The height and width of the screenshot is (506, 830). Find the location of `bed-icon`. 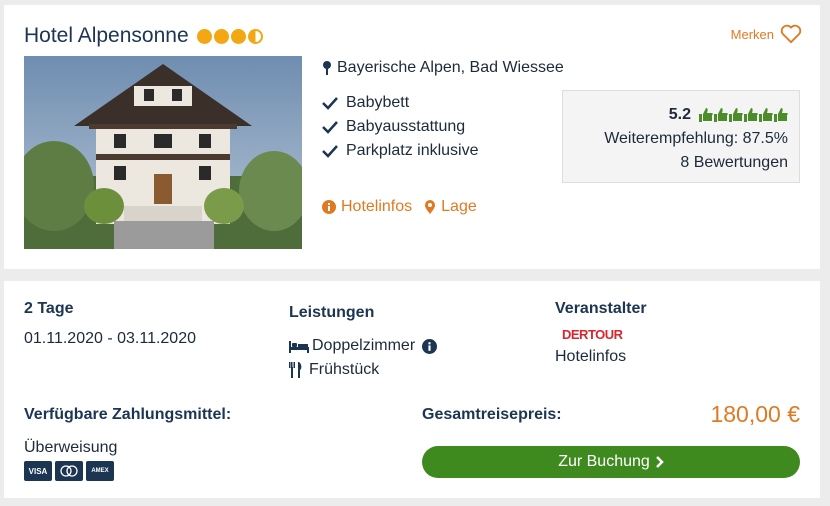

bed-icon is located at coordinates (299, 347).